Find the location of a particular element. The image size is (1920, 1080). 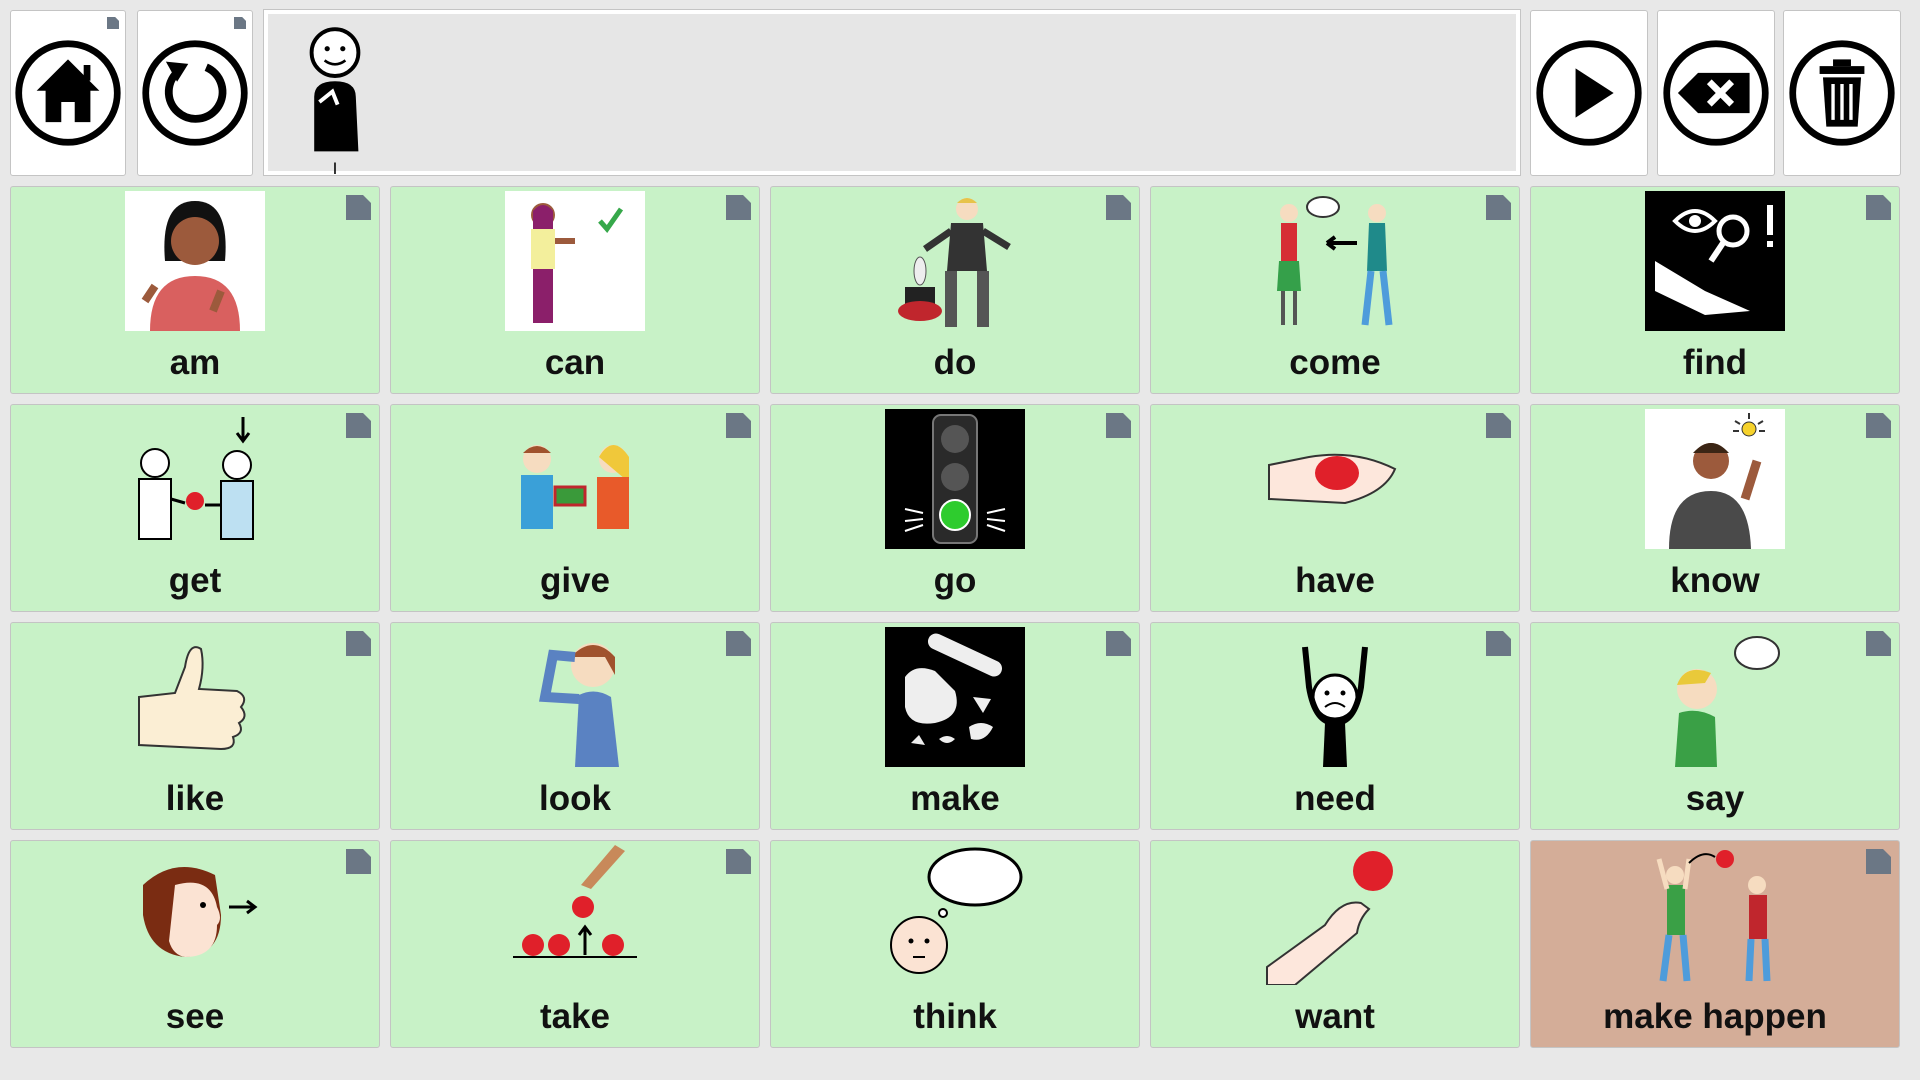

cell-take: take is located at coordinates (575, 944).